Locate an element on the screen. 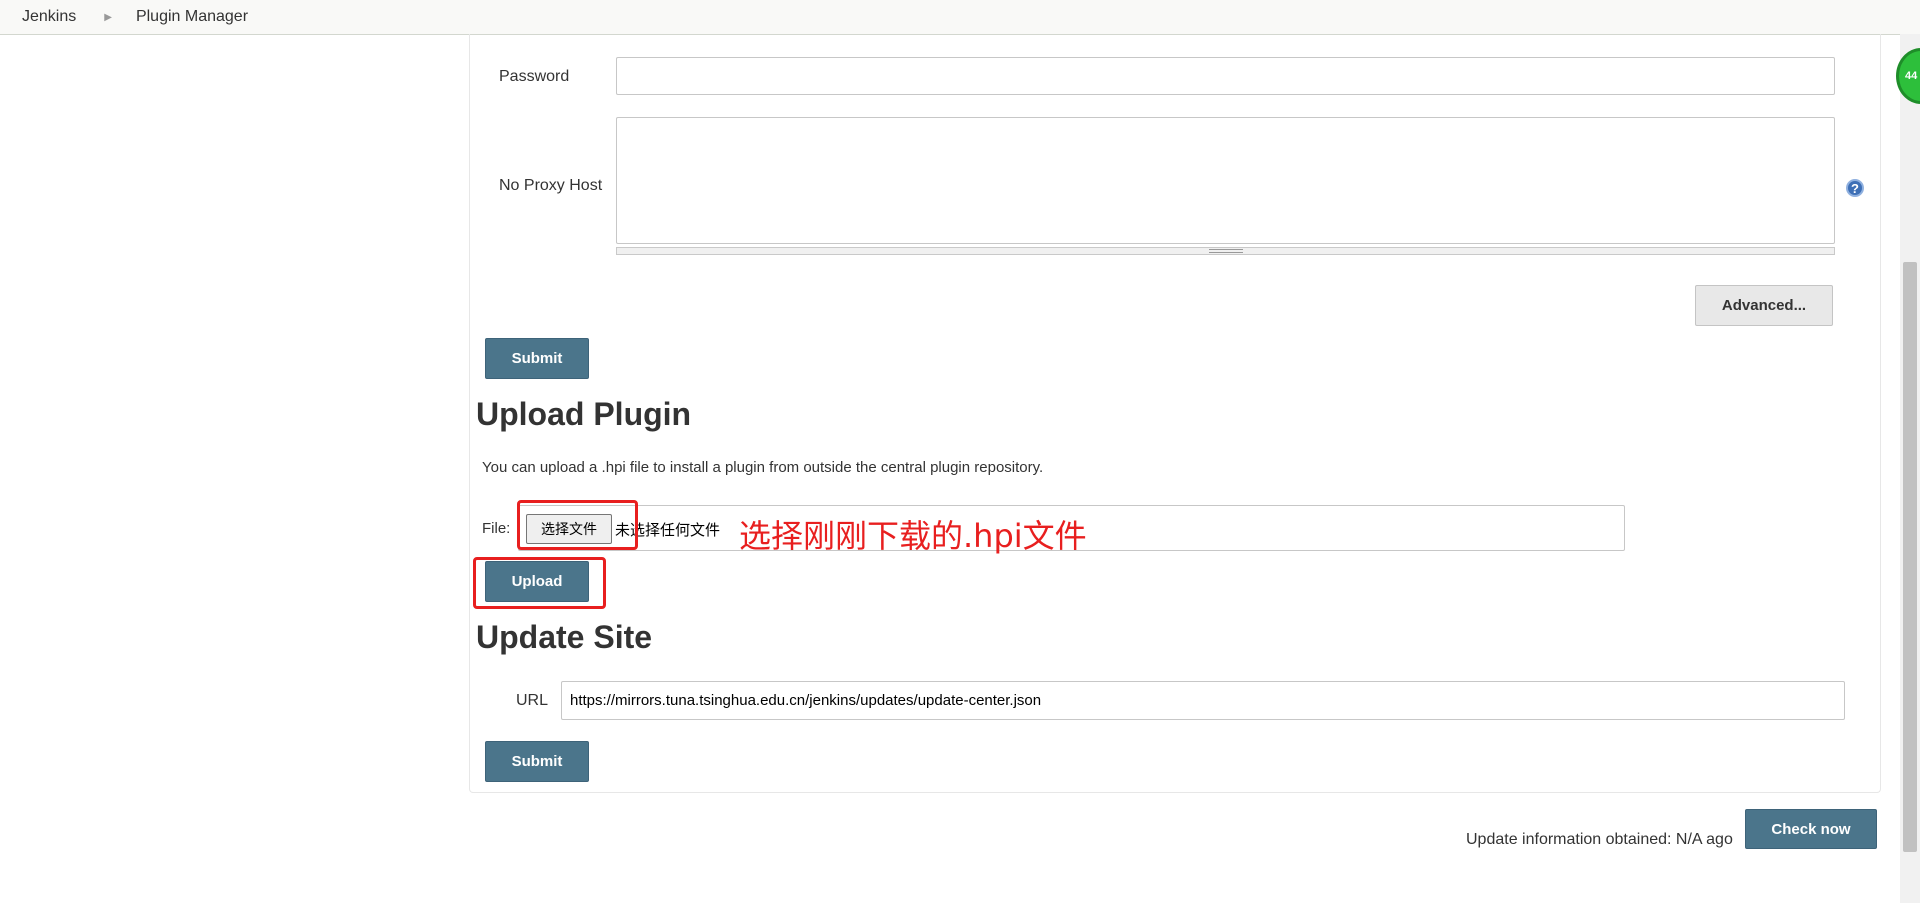  update-site-heading: Update Site is located at coordinates (564, 637).